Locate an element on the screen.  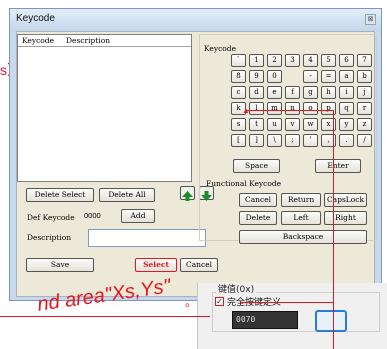
key-0-6: 6 is located at coordinates (346, 60).